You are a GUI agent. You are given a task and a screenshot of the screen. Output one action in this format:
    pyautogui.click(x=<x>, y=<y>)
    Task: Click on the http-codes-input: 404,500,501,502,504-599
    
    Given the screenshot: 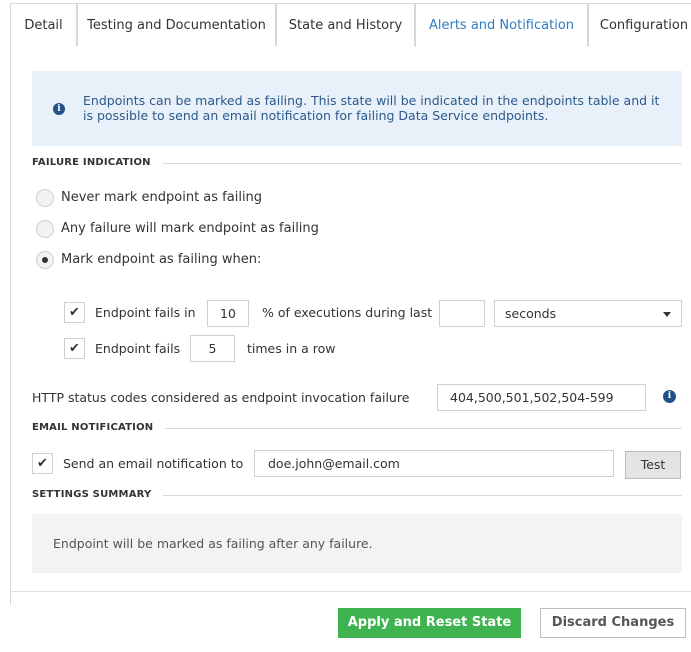 What is the action you would take?
    pyautogui.click(x=541, y=397)
    